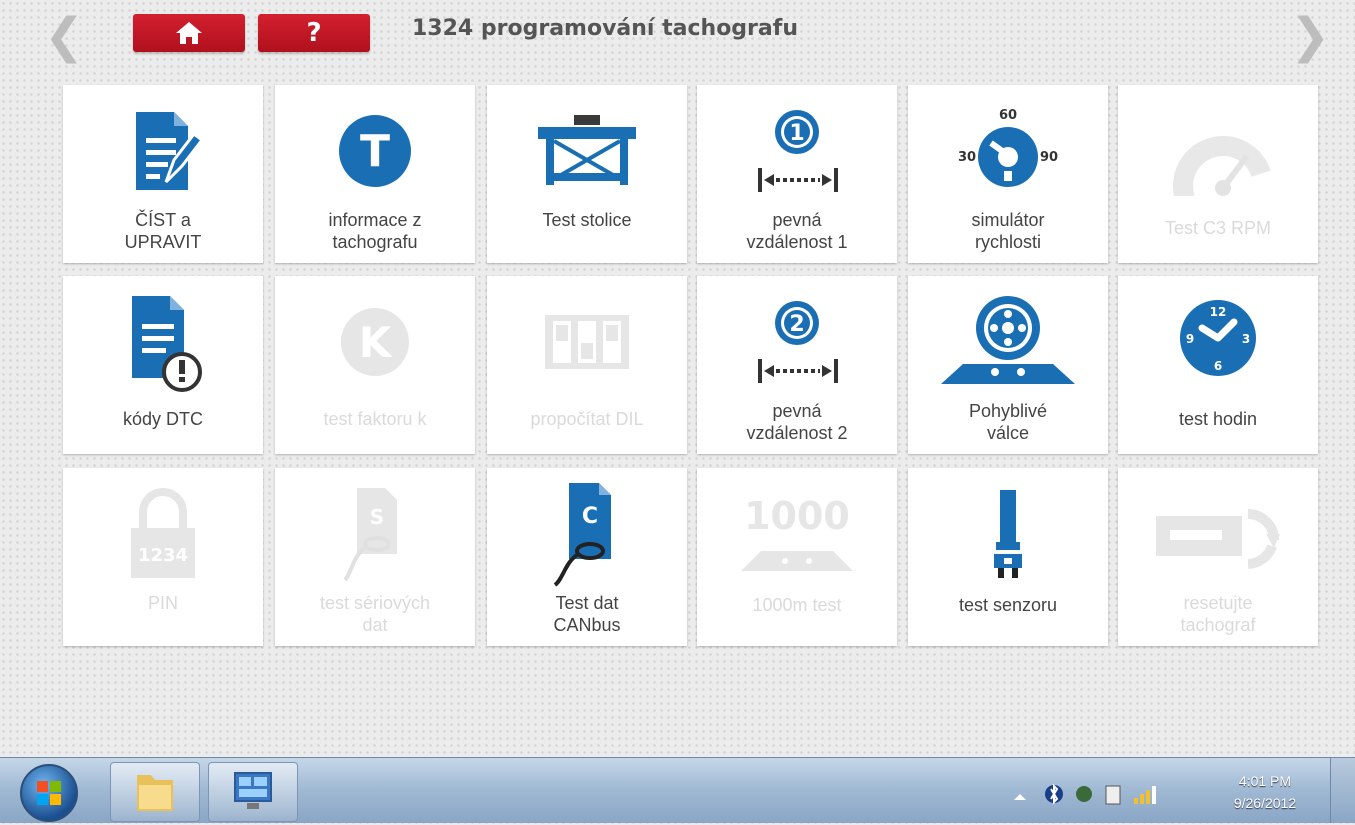 This screenshot has height=825, width=1355. I want to click on application-icon, so click(253, 790).